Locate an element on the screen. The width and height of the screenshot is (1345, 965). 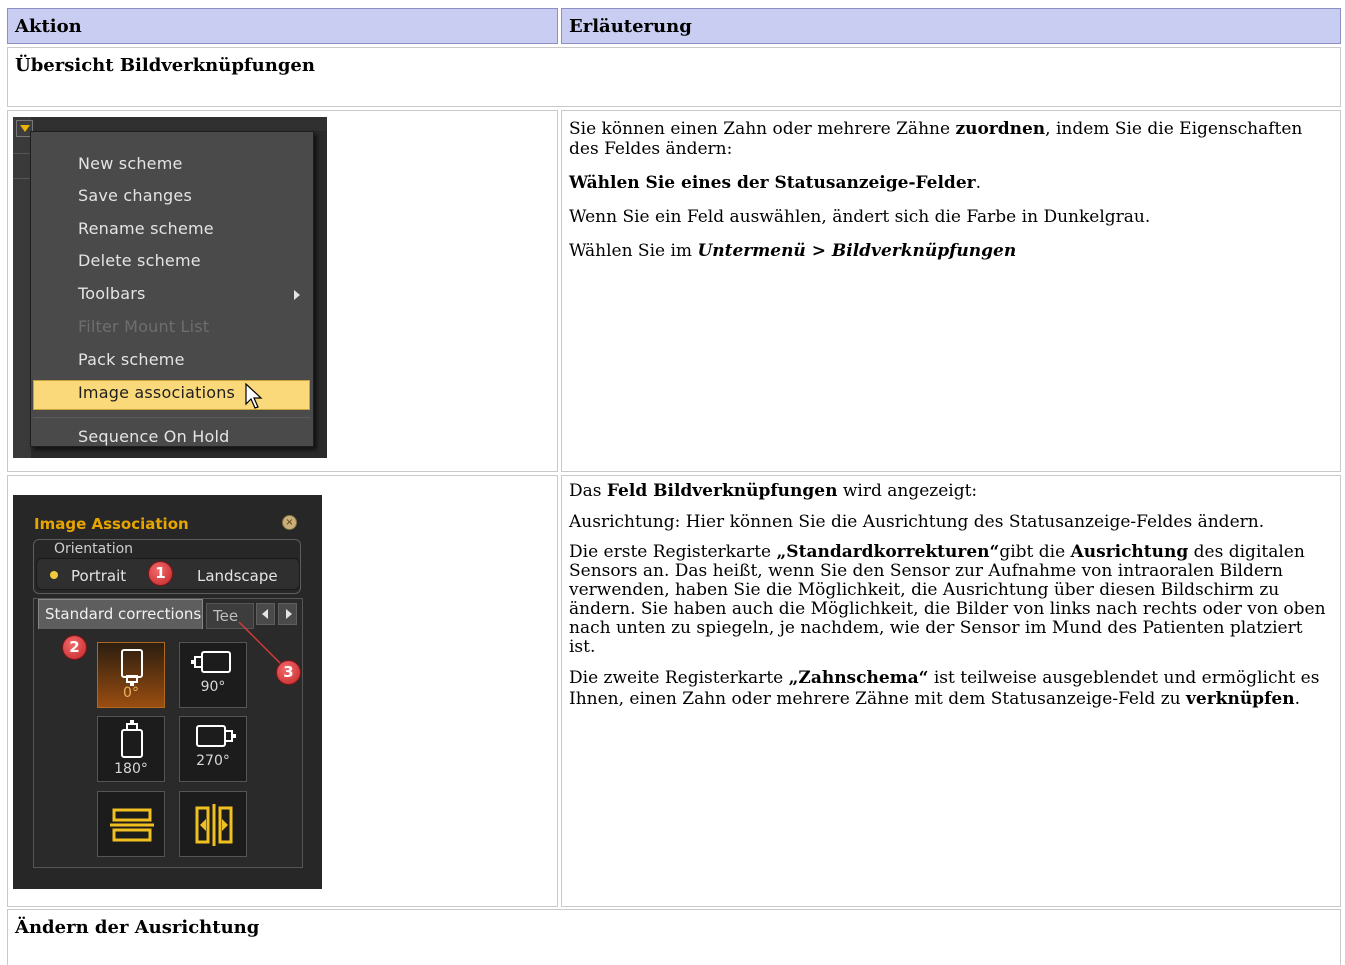
menu-item-delete-scheme: Delete scheme is located at coordinates (139, 260).